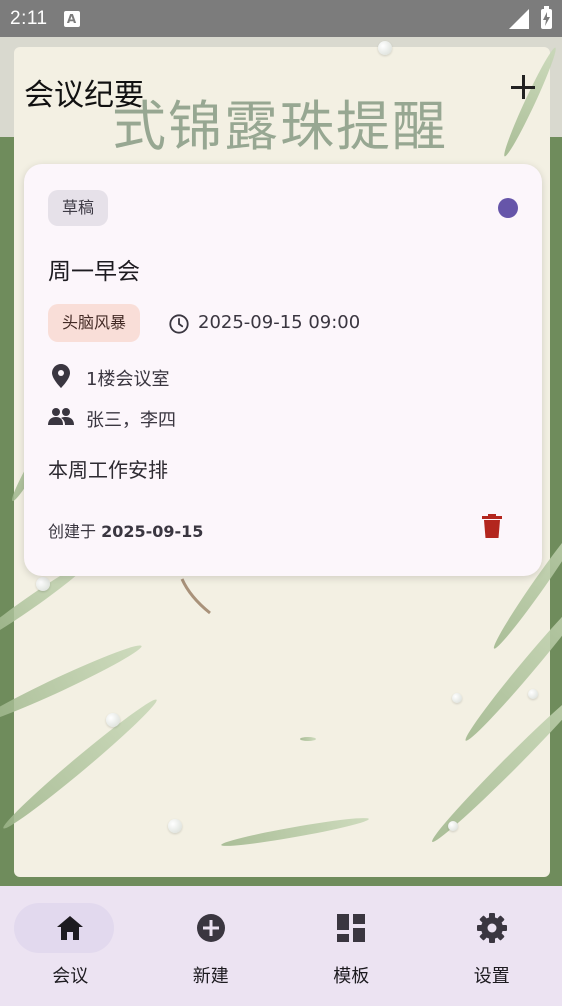 Image resolution: width=562 pixels, height=1006 pixels. Describe the element at coordinates (179, 324) in the screenshot. I see `clock-icon` at that location.